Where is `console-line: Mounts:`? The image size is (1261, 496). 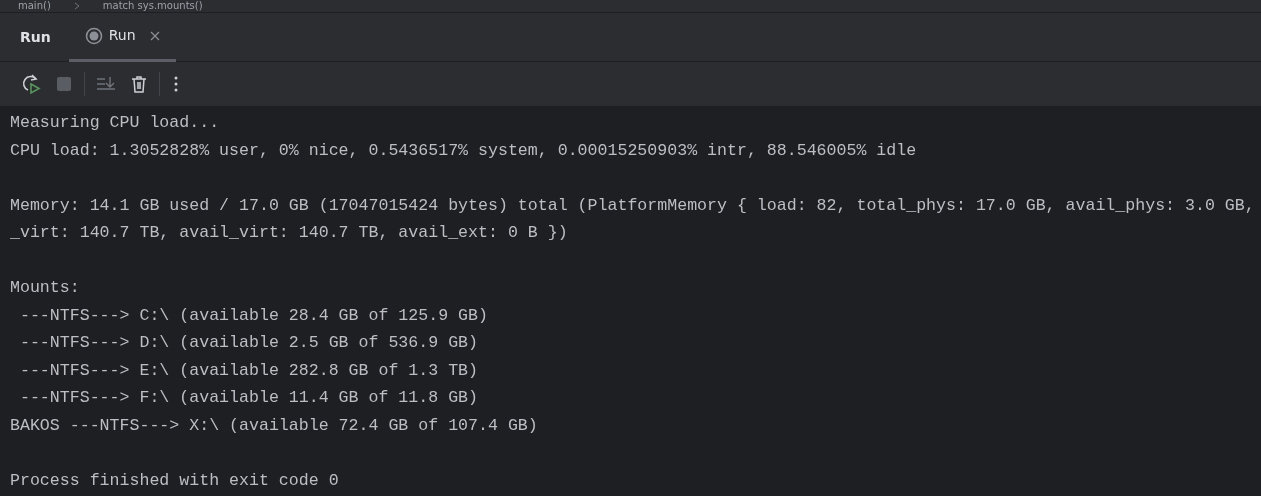 console-line: Mounts: is located at coordinates (45, 288).